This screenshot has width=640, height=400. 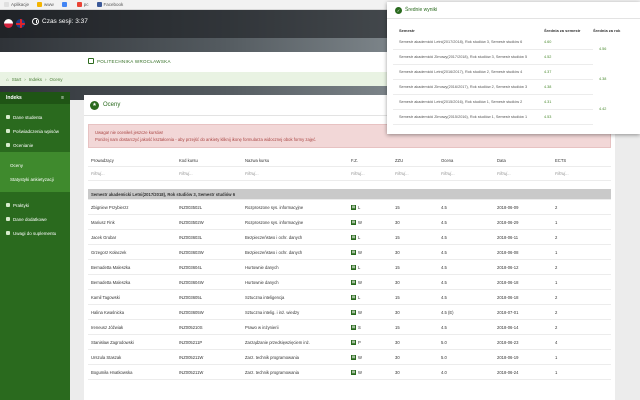 What do you see at coordinates (523, 160) in the screenshot?
I see `column-header: Data` at bounding box center [523, 160].